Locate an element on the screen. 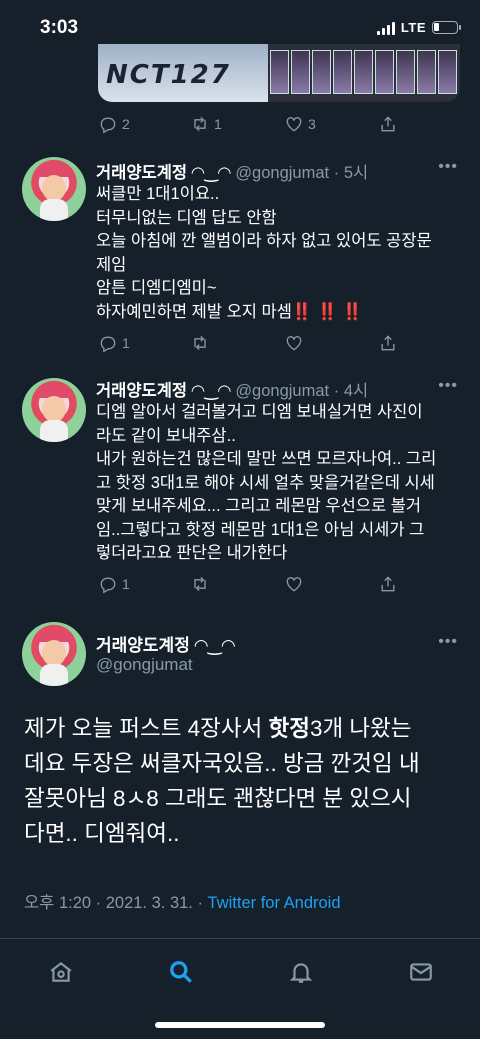  status-indicators: LTE is located at coordinates (418, 27).